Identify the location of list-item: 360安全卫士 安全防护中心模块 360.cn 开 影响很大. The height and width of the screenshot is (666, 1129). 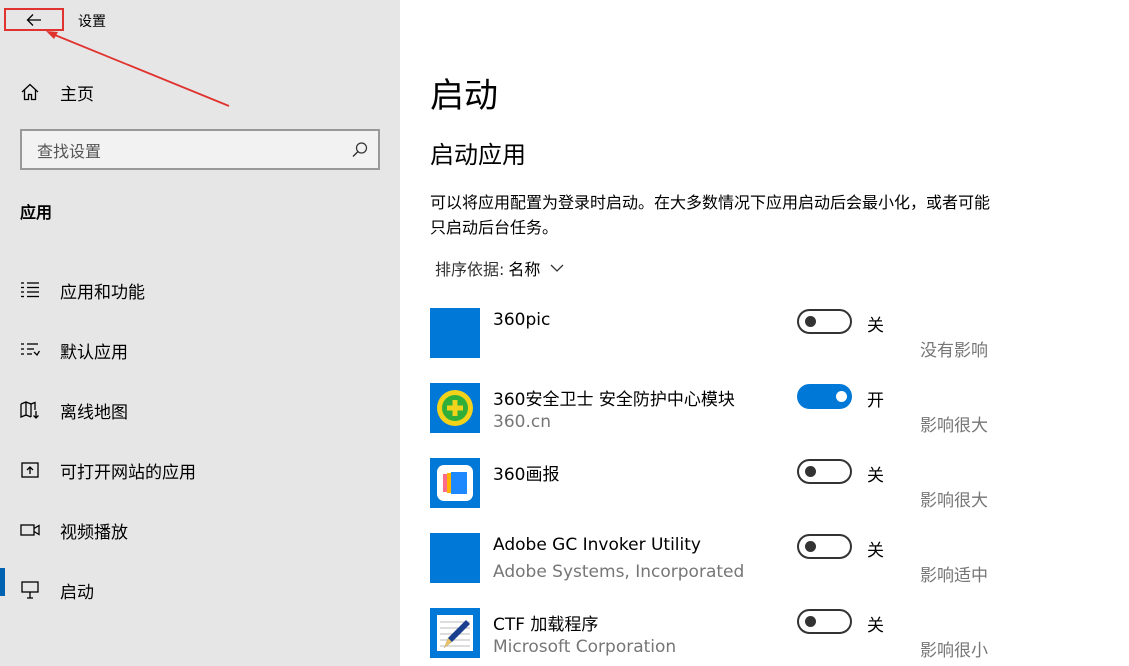
(770, 413).